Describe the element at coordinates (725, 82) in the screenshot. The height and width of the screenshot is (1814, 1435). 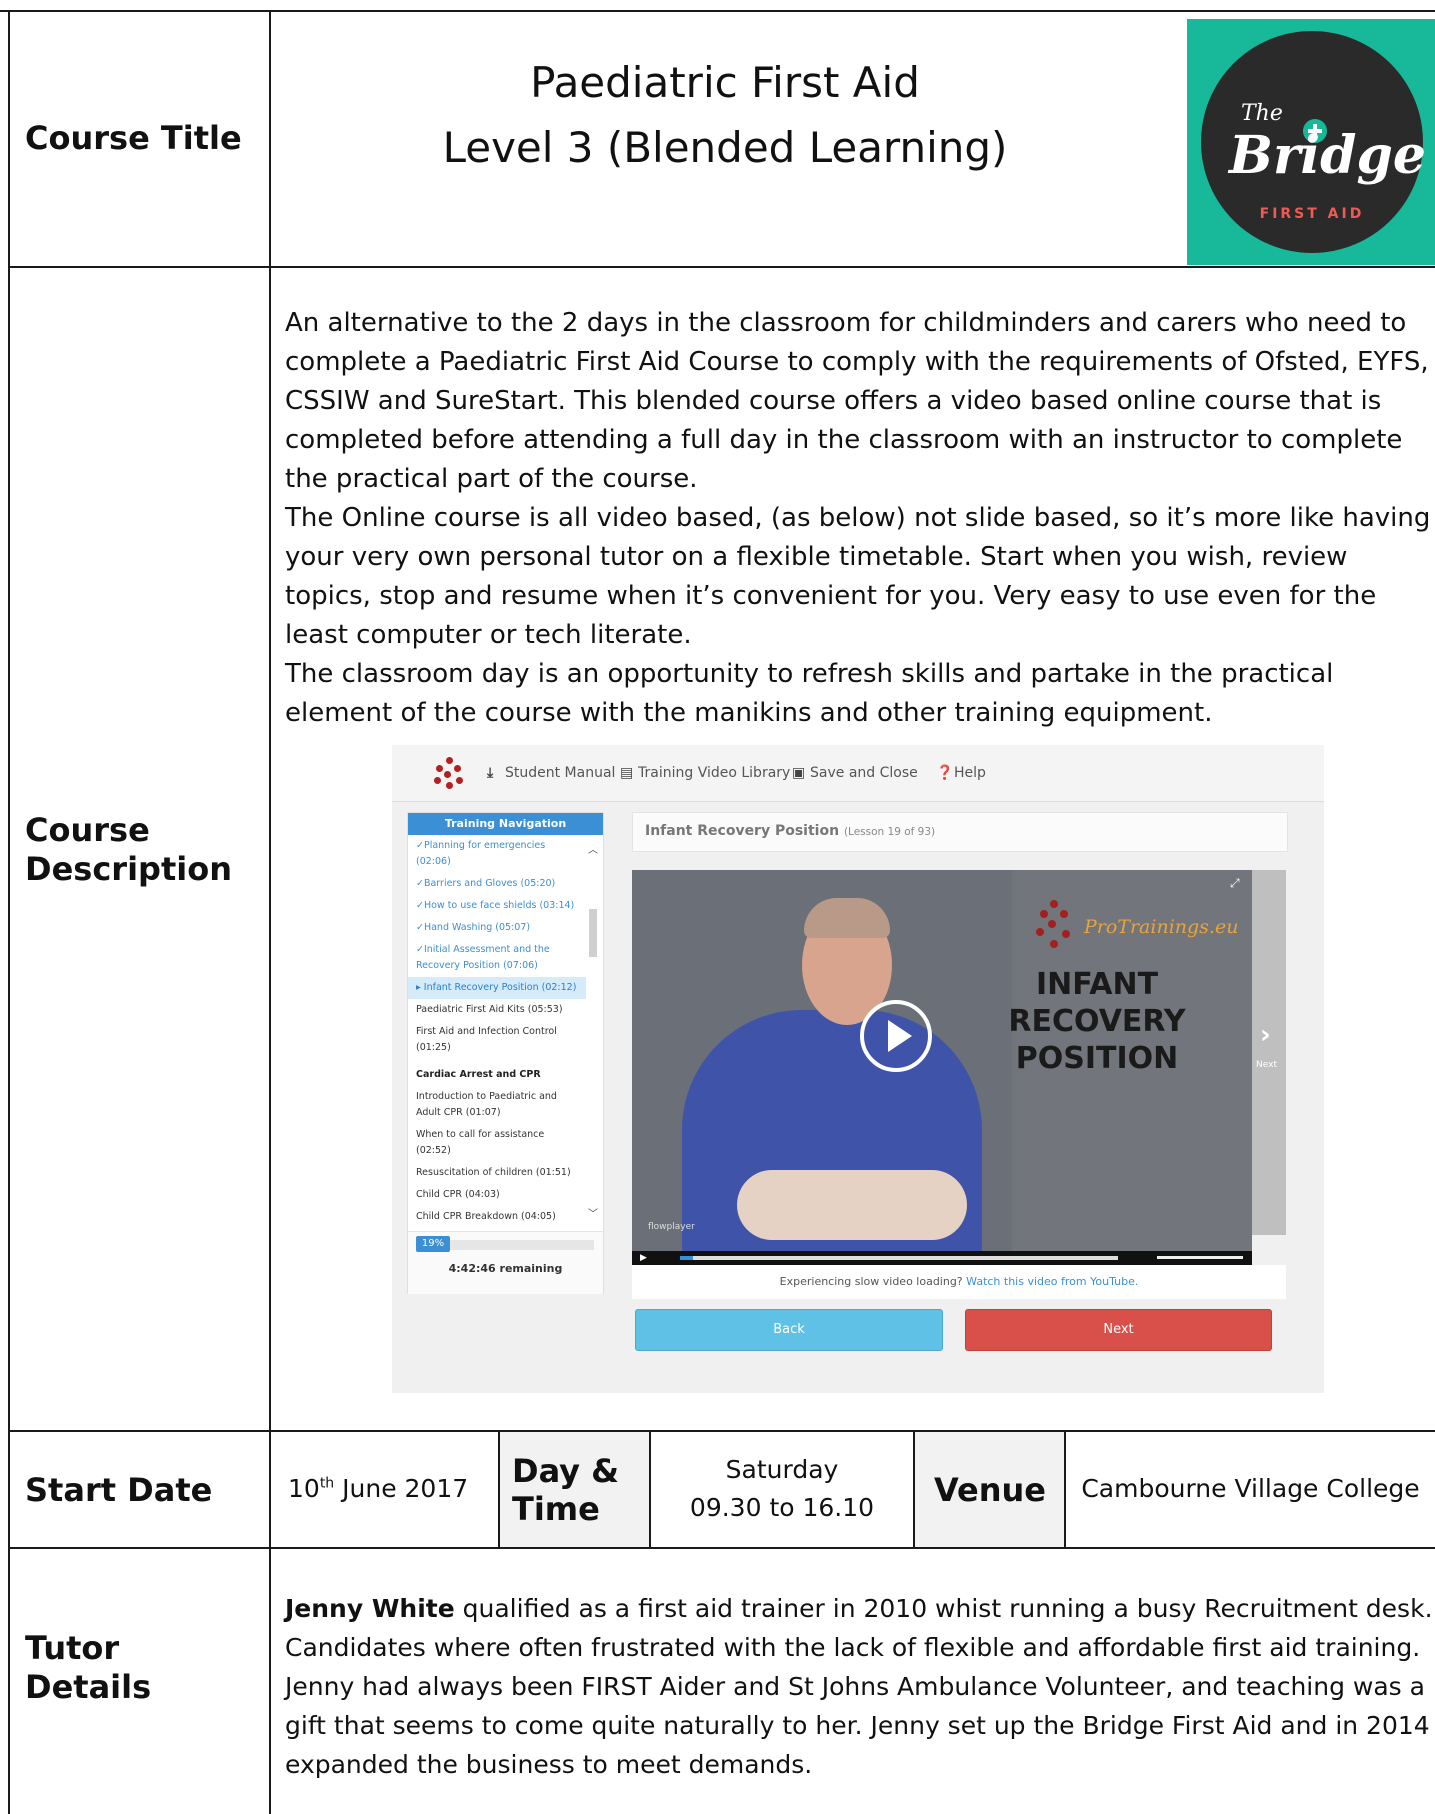
I see `course-title-line1: Paediatric First Aid` at that location.